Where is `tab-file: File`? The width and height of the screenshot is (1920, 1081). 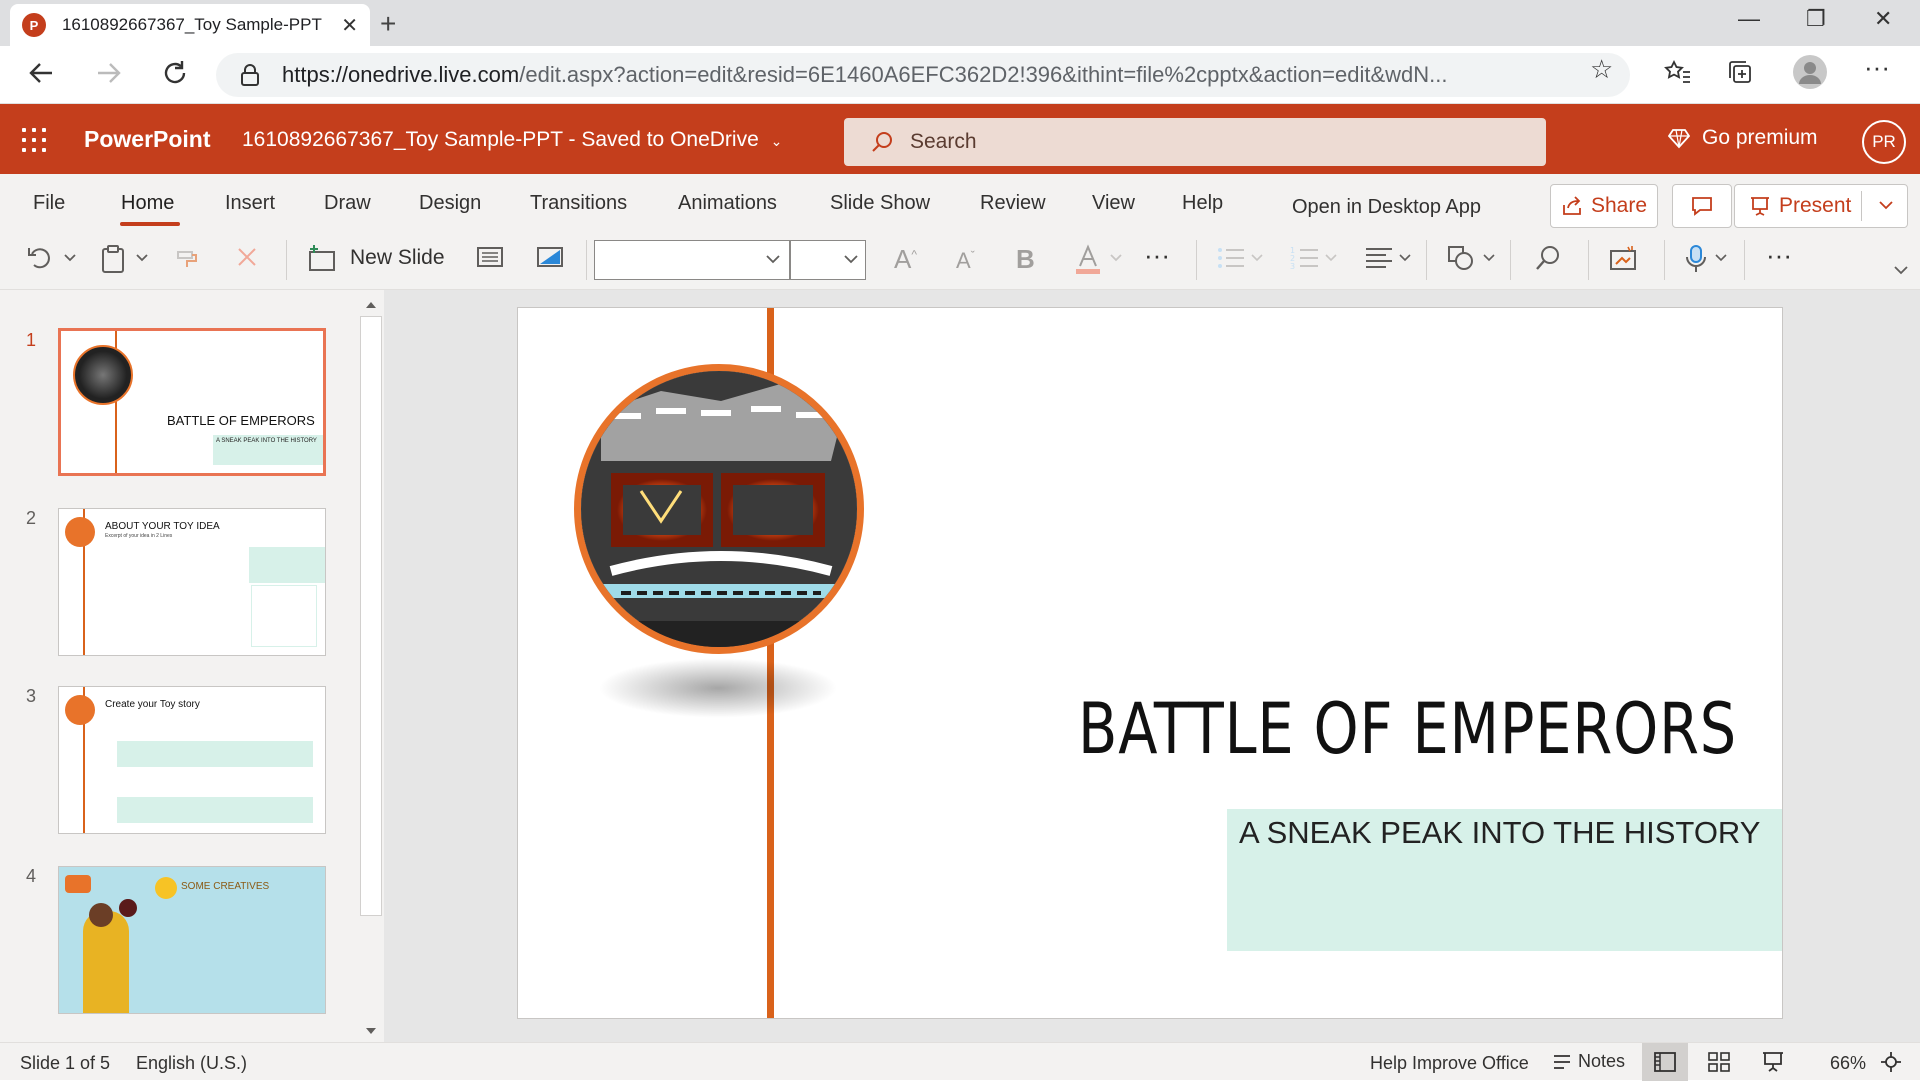
tab-file: File is located at coordinates (49, 203).